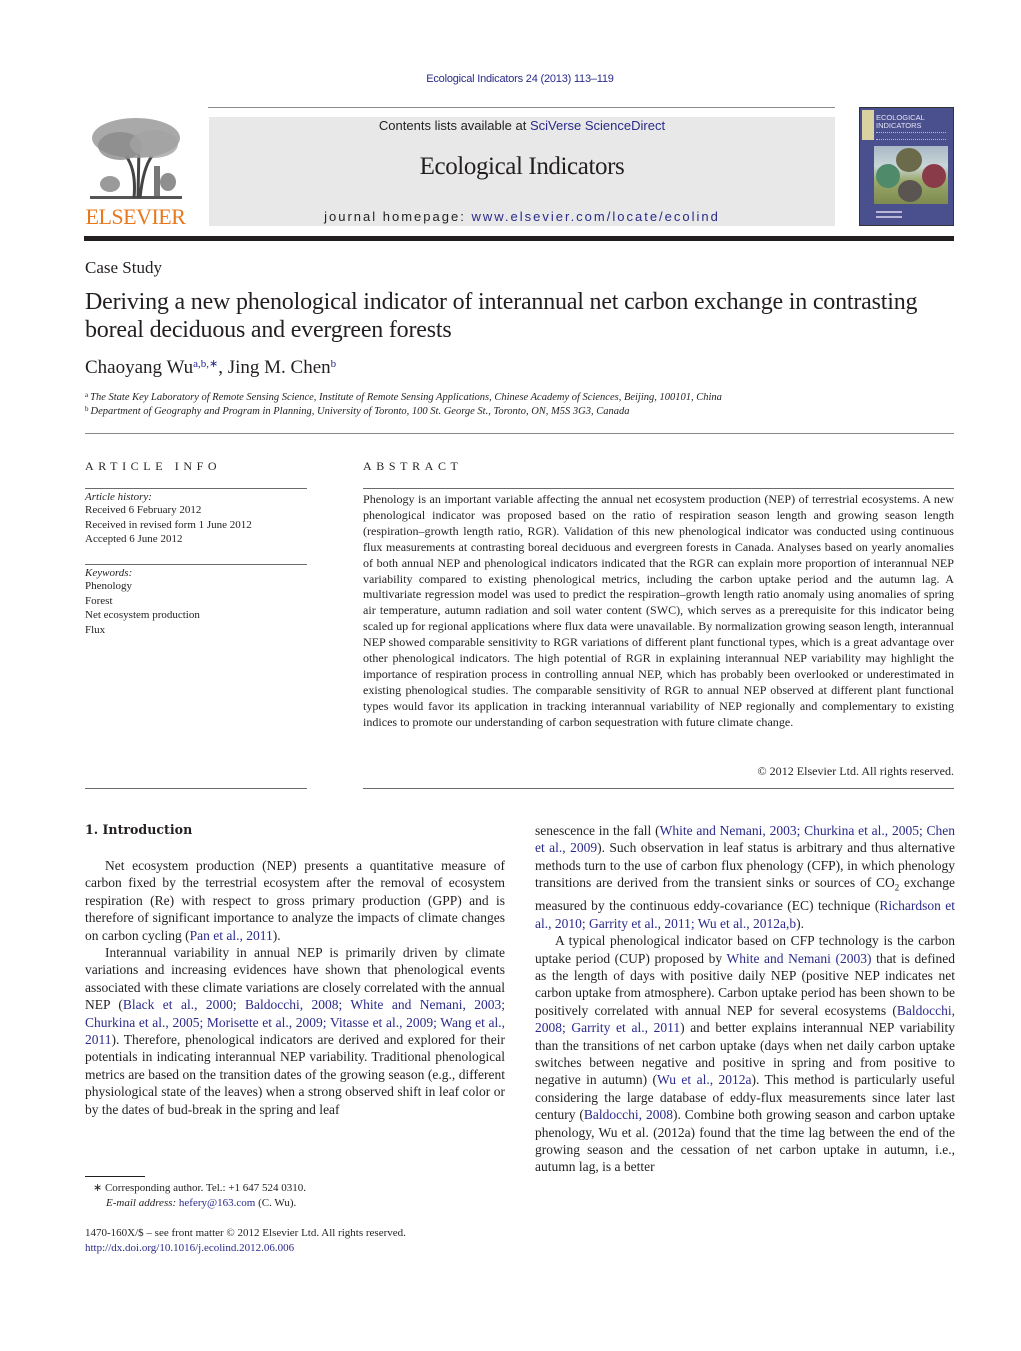 The width and height of the screenshot is (1021, 1351). What do you see at coordinates (142, 1203) in the screenshot?
I see `email-label: E-mail address:` at bounding box center [142, 1203].